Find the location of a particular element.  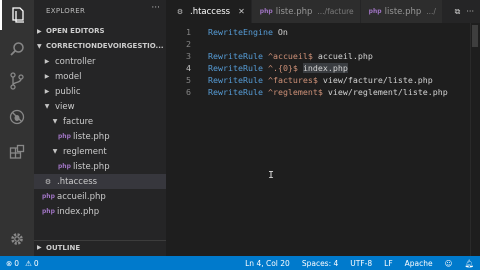

tree-item-label: accueil.php is located at coordinates (81, 196).